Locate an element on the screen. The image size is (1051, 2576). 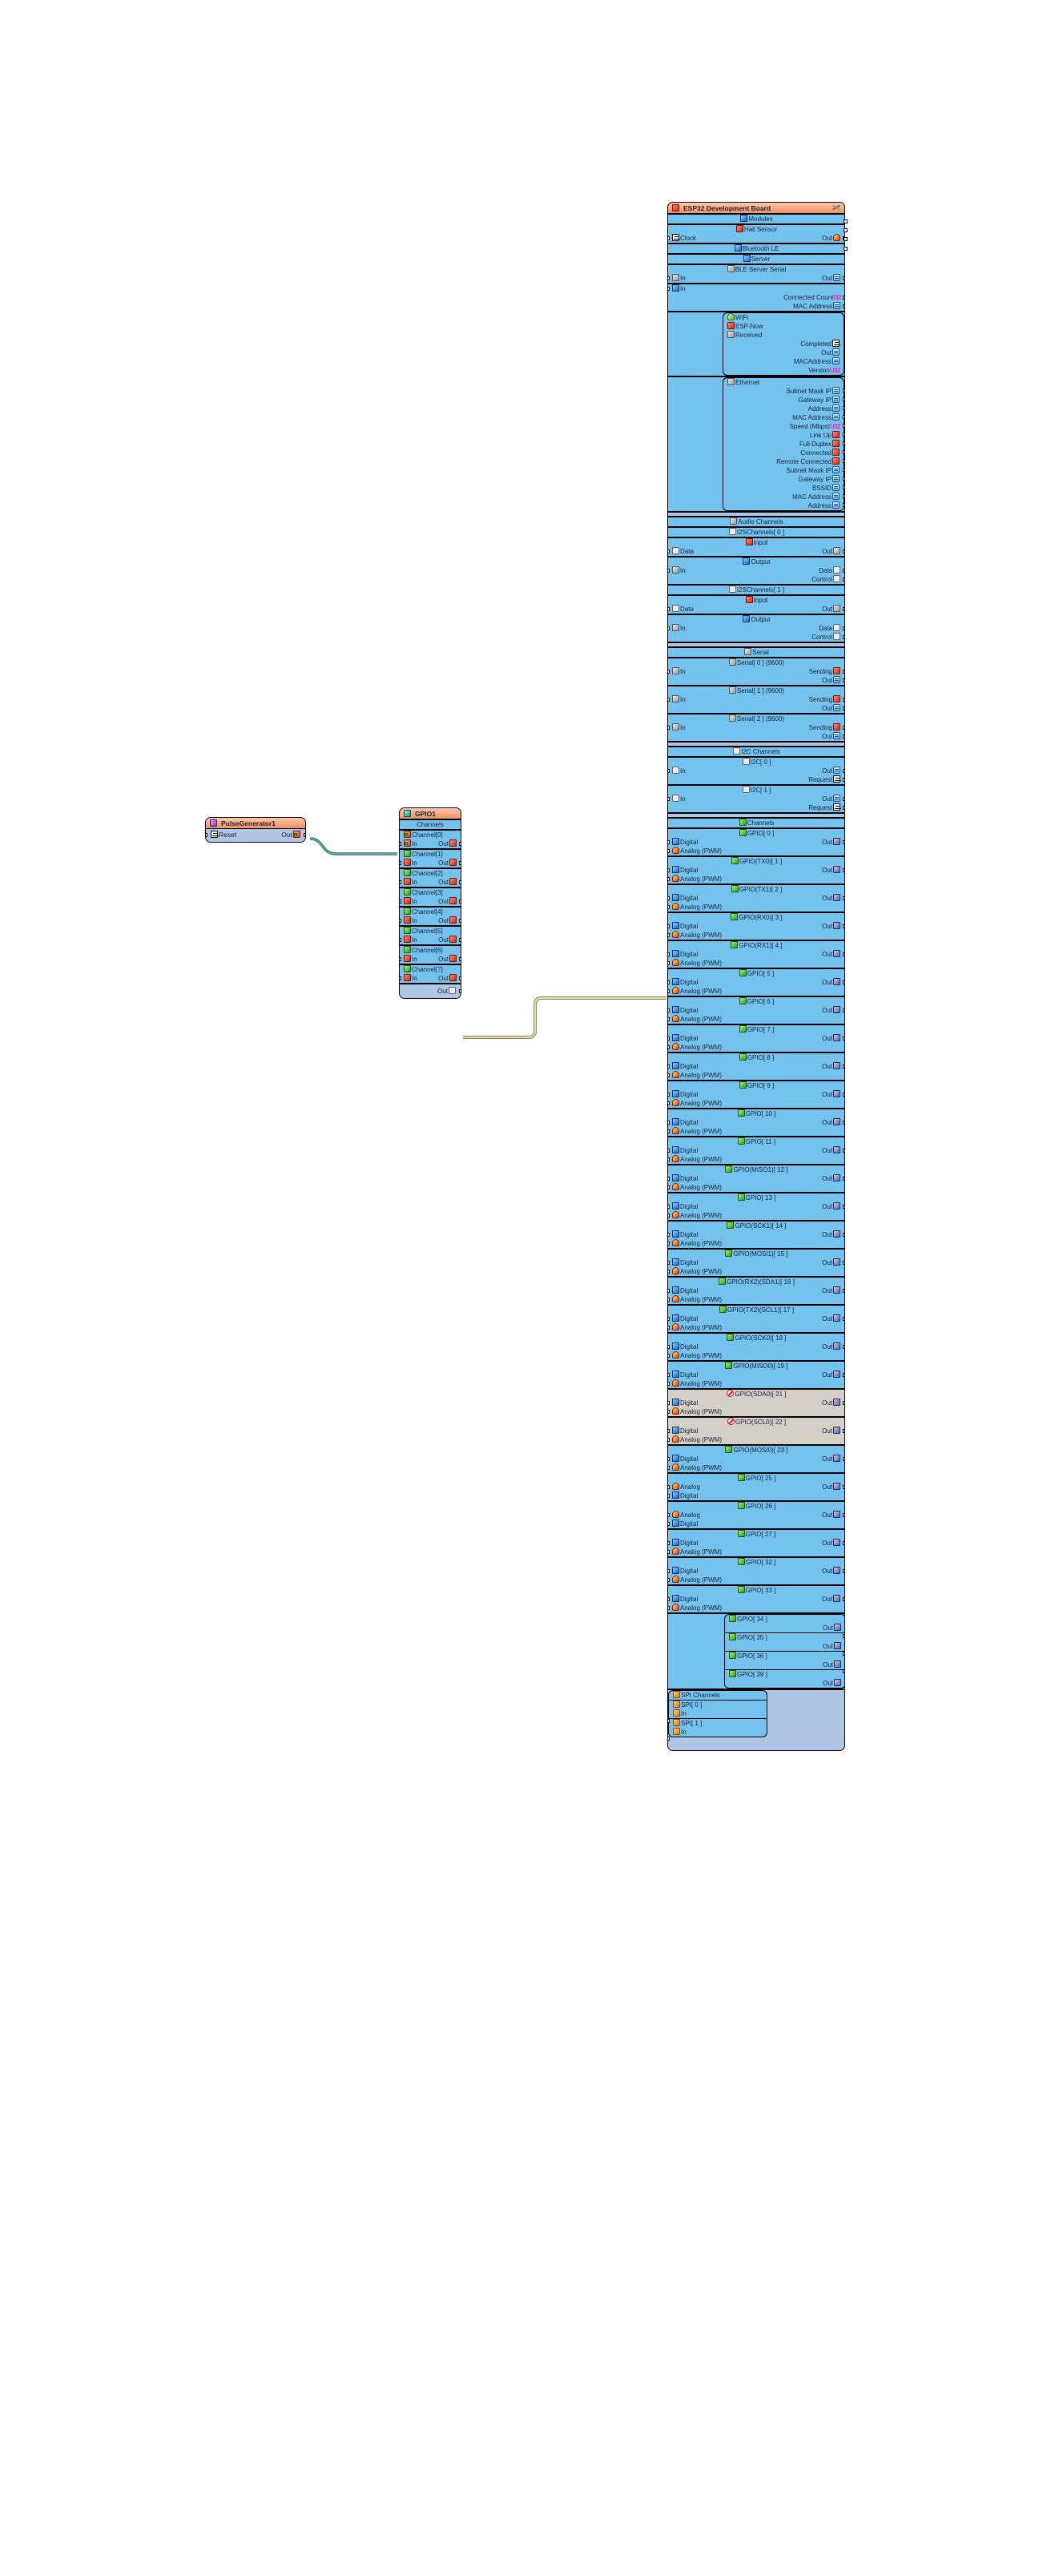
pin-gpio8-a is located at coordinates (669, 1067).